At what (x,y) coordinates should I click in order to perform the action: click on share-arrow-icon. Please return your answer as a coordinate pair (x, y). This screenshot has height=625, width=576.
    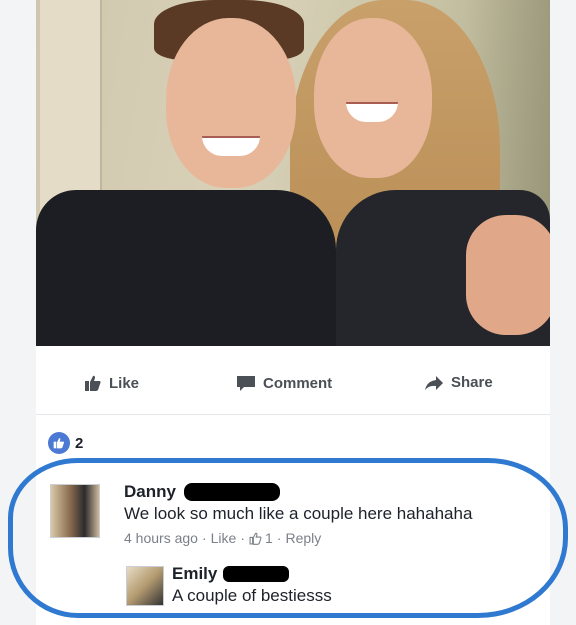
    Looking at the image, I should click on (434, 382).